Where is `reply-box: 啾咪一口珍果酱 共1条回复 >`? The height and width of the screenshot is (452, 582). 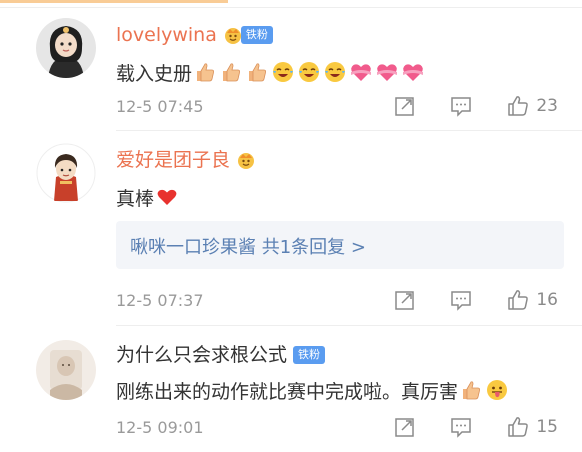
reply-box: 啾咪一口珍果酱 共1条回复 > is located at coordinates (340, 245).